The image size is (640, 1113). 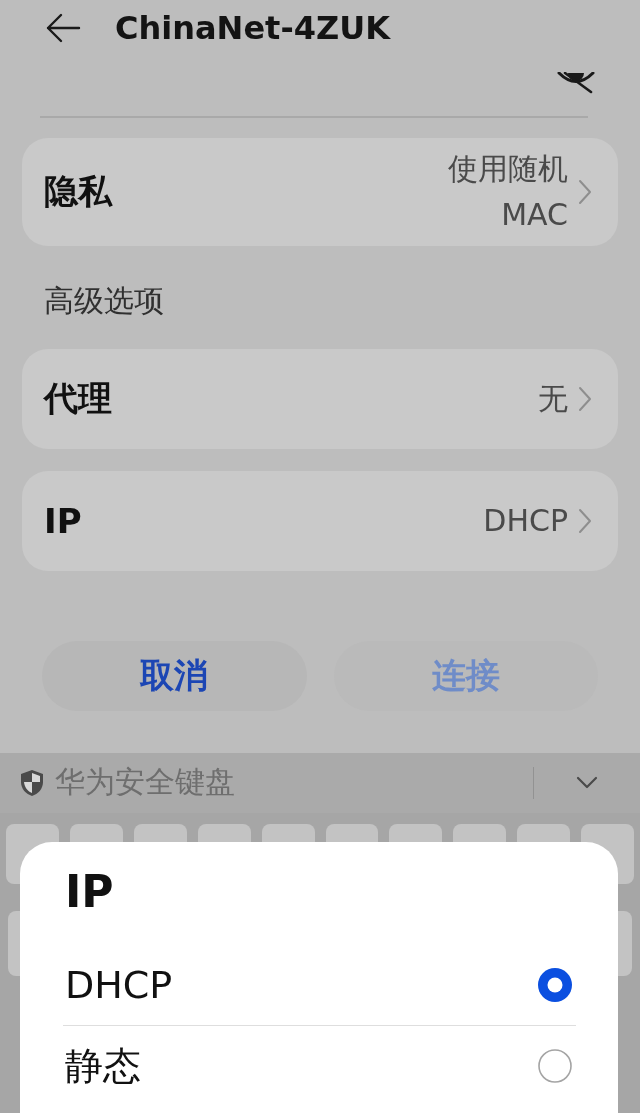 I want to click on dialog-button: 取消, so click(x=174, y=675).